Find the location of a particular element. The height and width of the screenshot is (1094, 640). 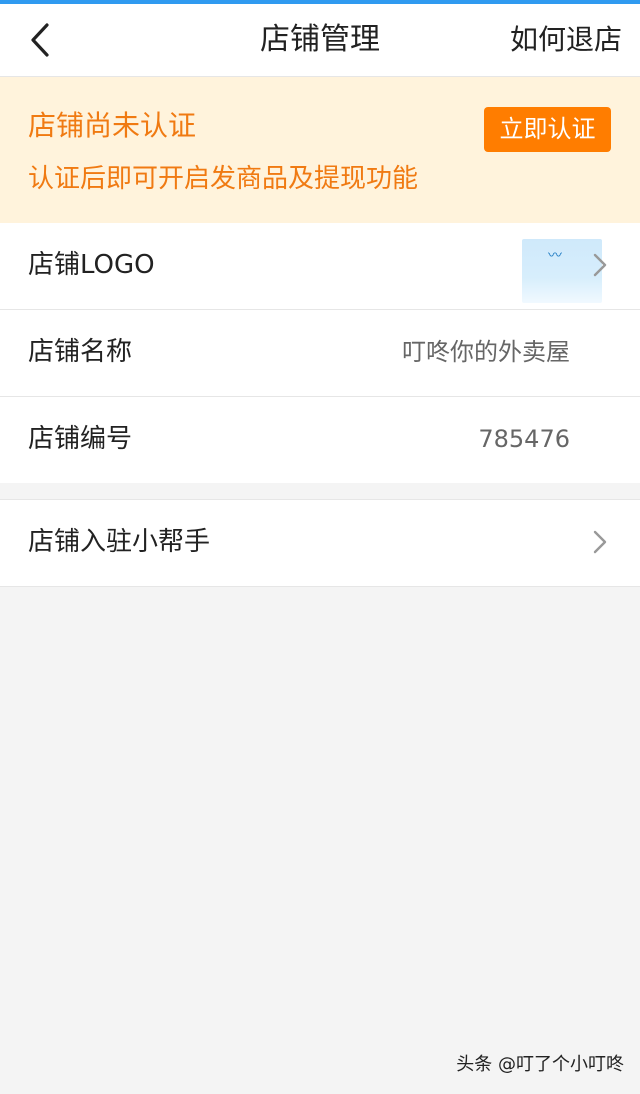

store-name-row: 店铺名称 叮咚你的外卖屋 is located at coordinates (320, 353).